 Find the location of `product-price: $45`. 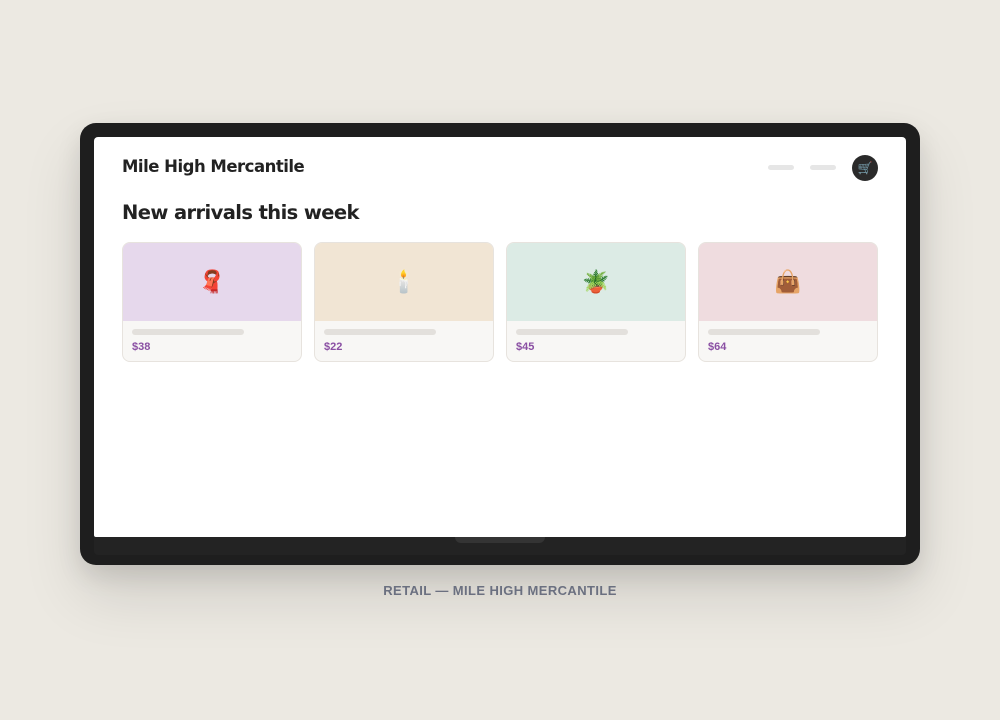

product-price: $45 is located at coordinates (525, 347).